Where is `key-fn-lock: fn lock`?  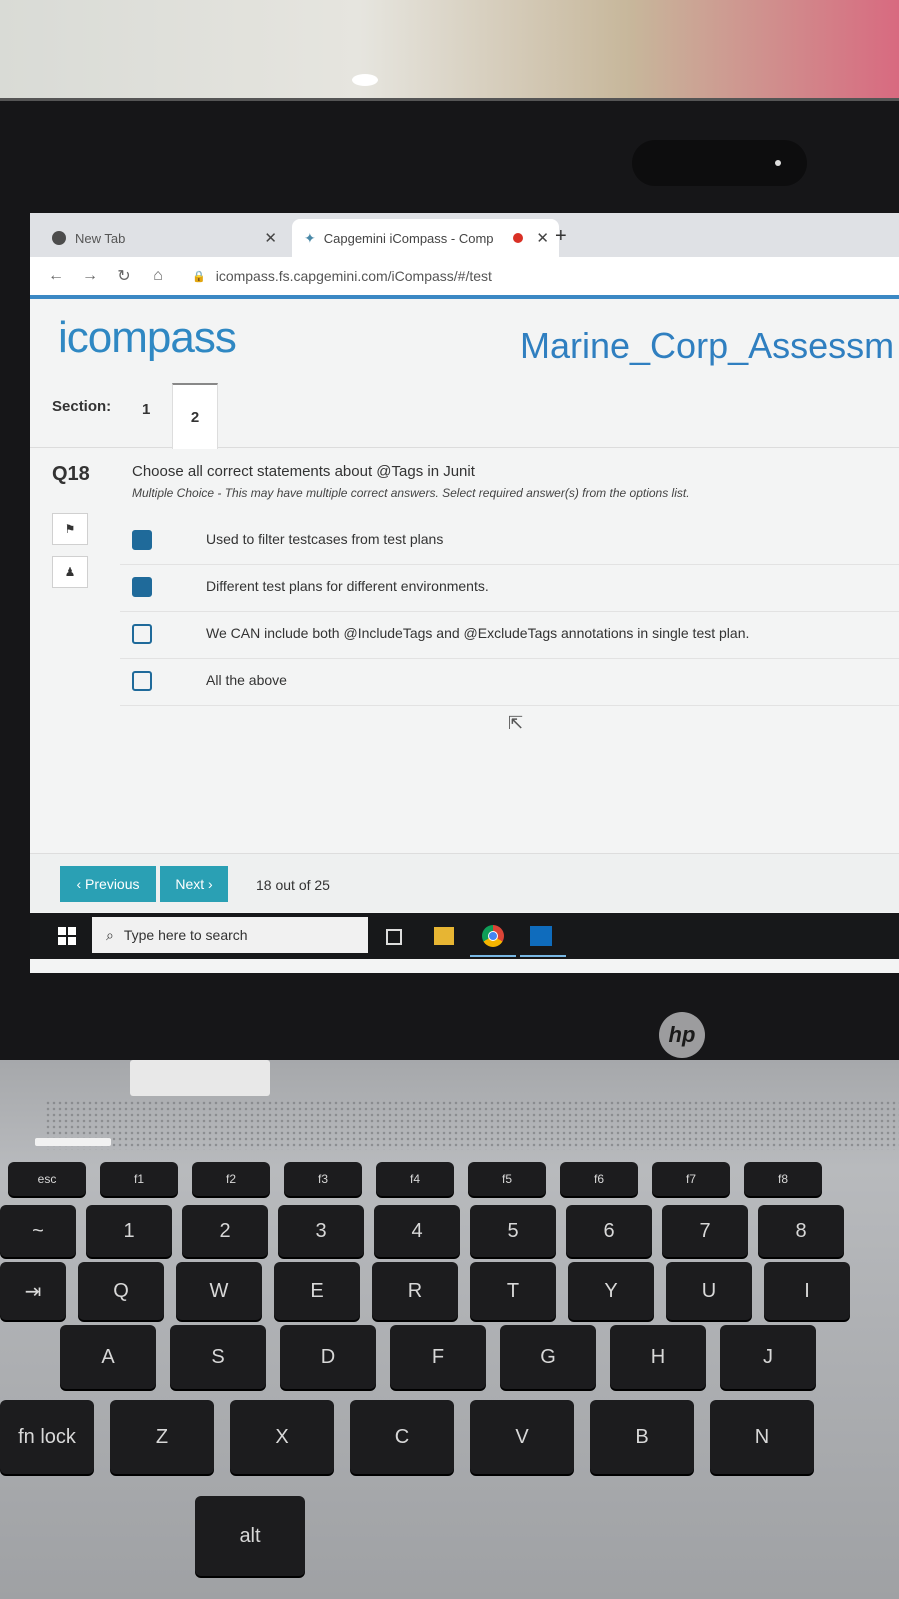
key-fn-lock: fn lock is located at coordinates (47, 1437).